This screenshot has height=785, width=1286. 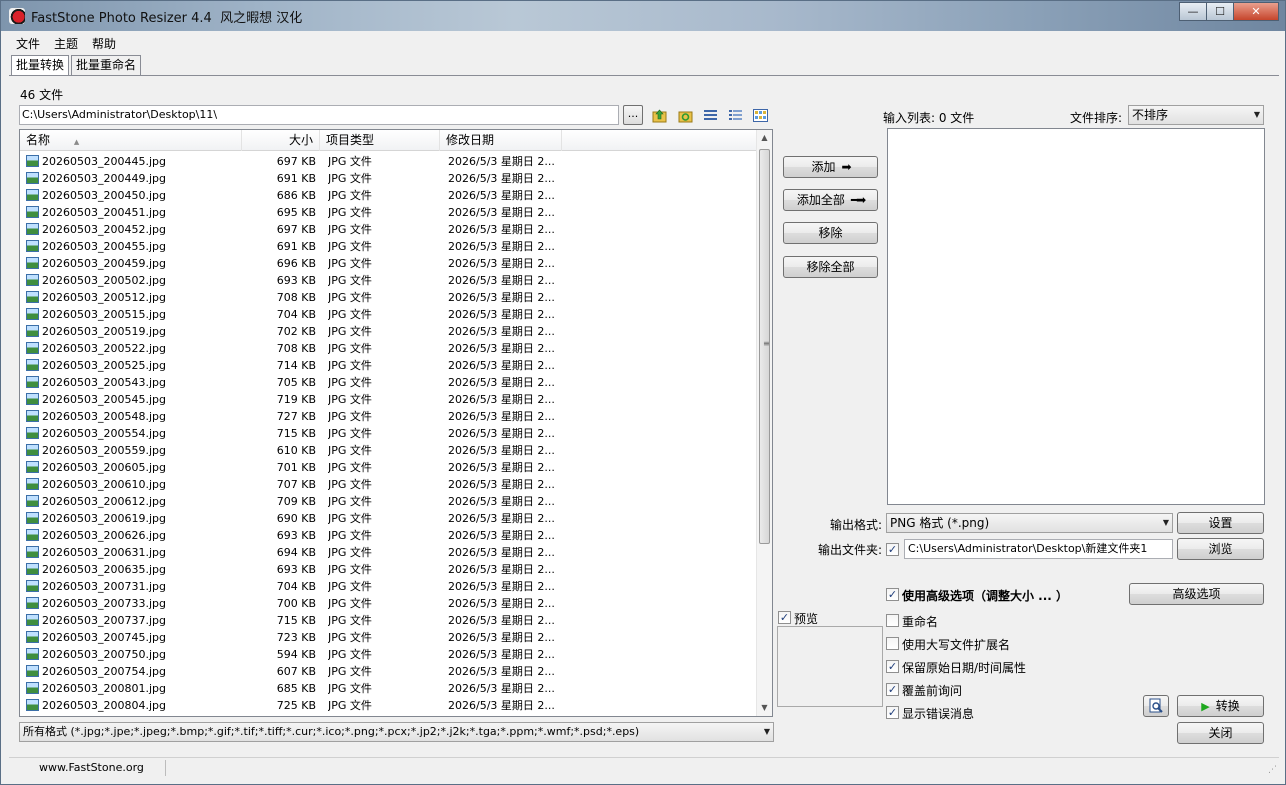 I want to click on column-name: 名称 ▲, so click(x=131, y=140).